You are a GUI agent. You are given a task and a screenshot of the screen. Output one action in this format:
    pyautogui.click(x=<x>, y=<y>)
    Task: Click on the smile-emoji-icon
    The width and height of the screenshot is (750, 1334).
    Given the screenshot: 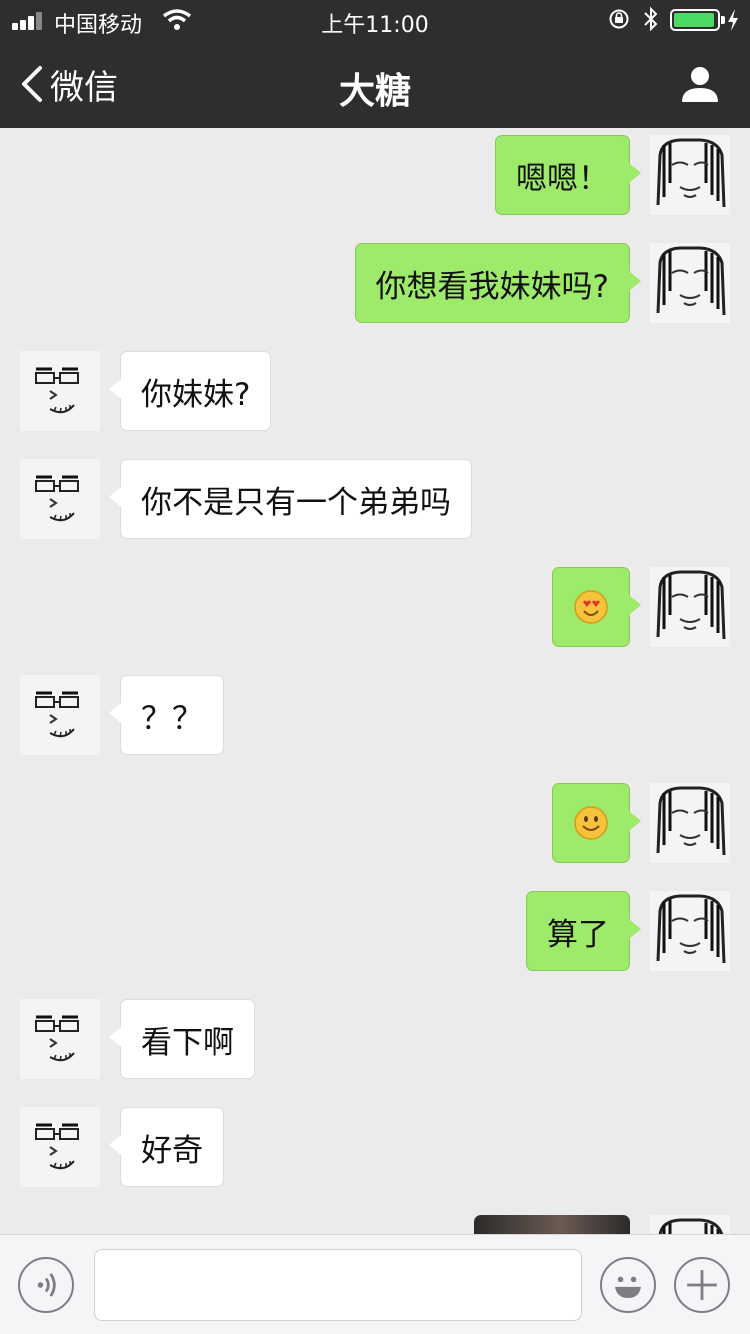 What is the action you would take?
    pyautogui.click(x=591, y=823)
    